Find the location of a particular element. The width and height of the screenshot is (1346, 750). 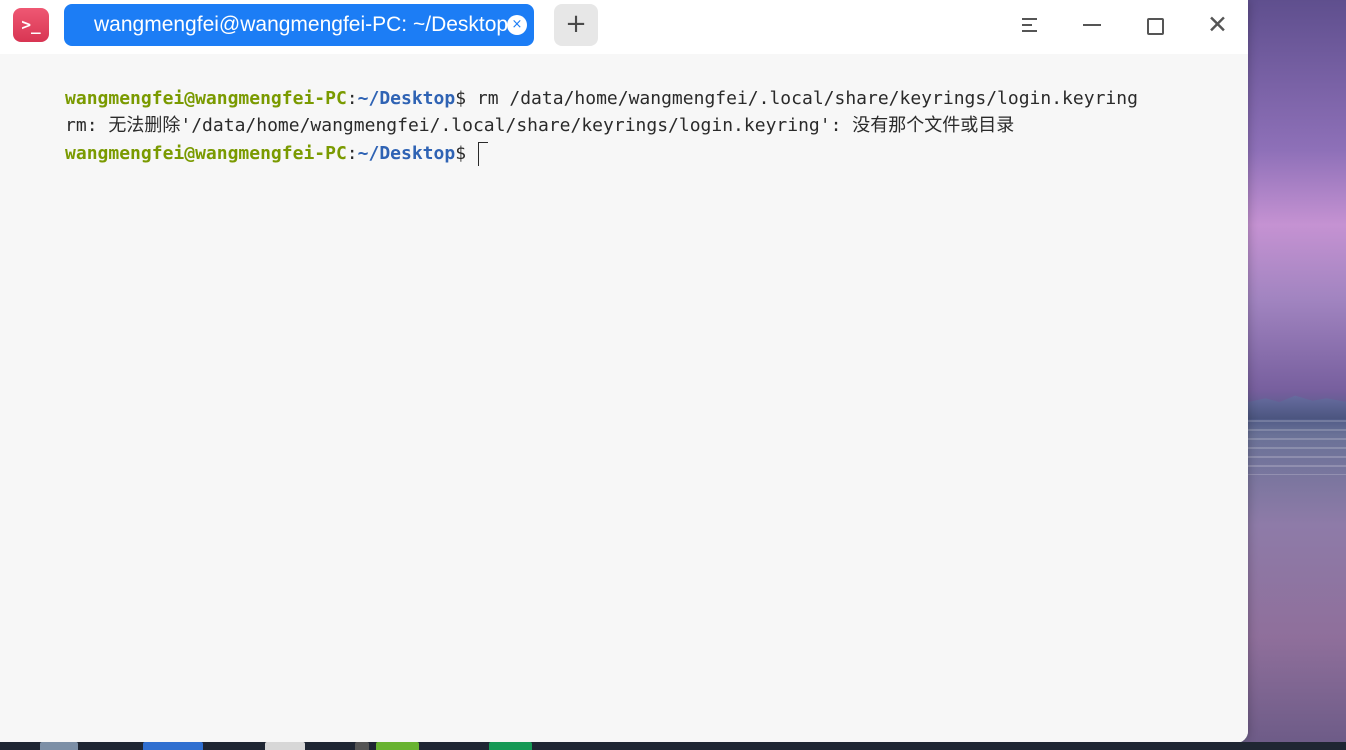

desktop-wallpaper is located at coordinates (1297, 375).